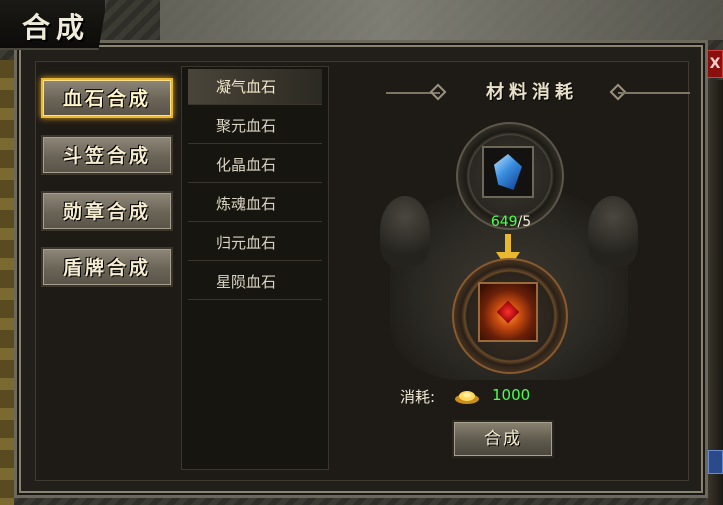 This screenshot has height=505, width=723. I want to click on close-button: X, so click(715, 64).